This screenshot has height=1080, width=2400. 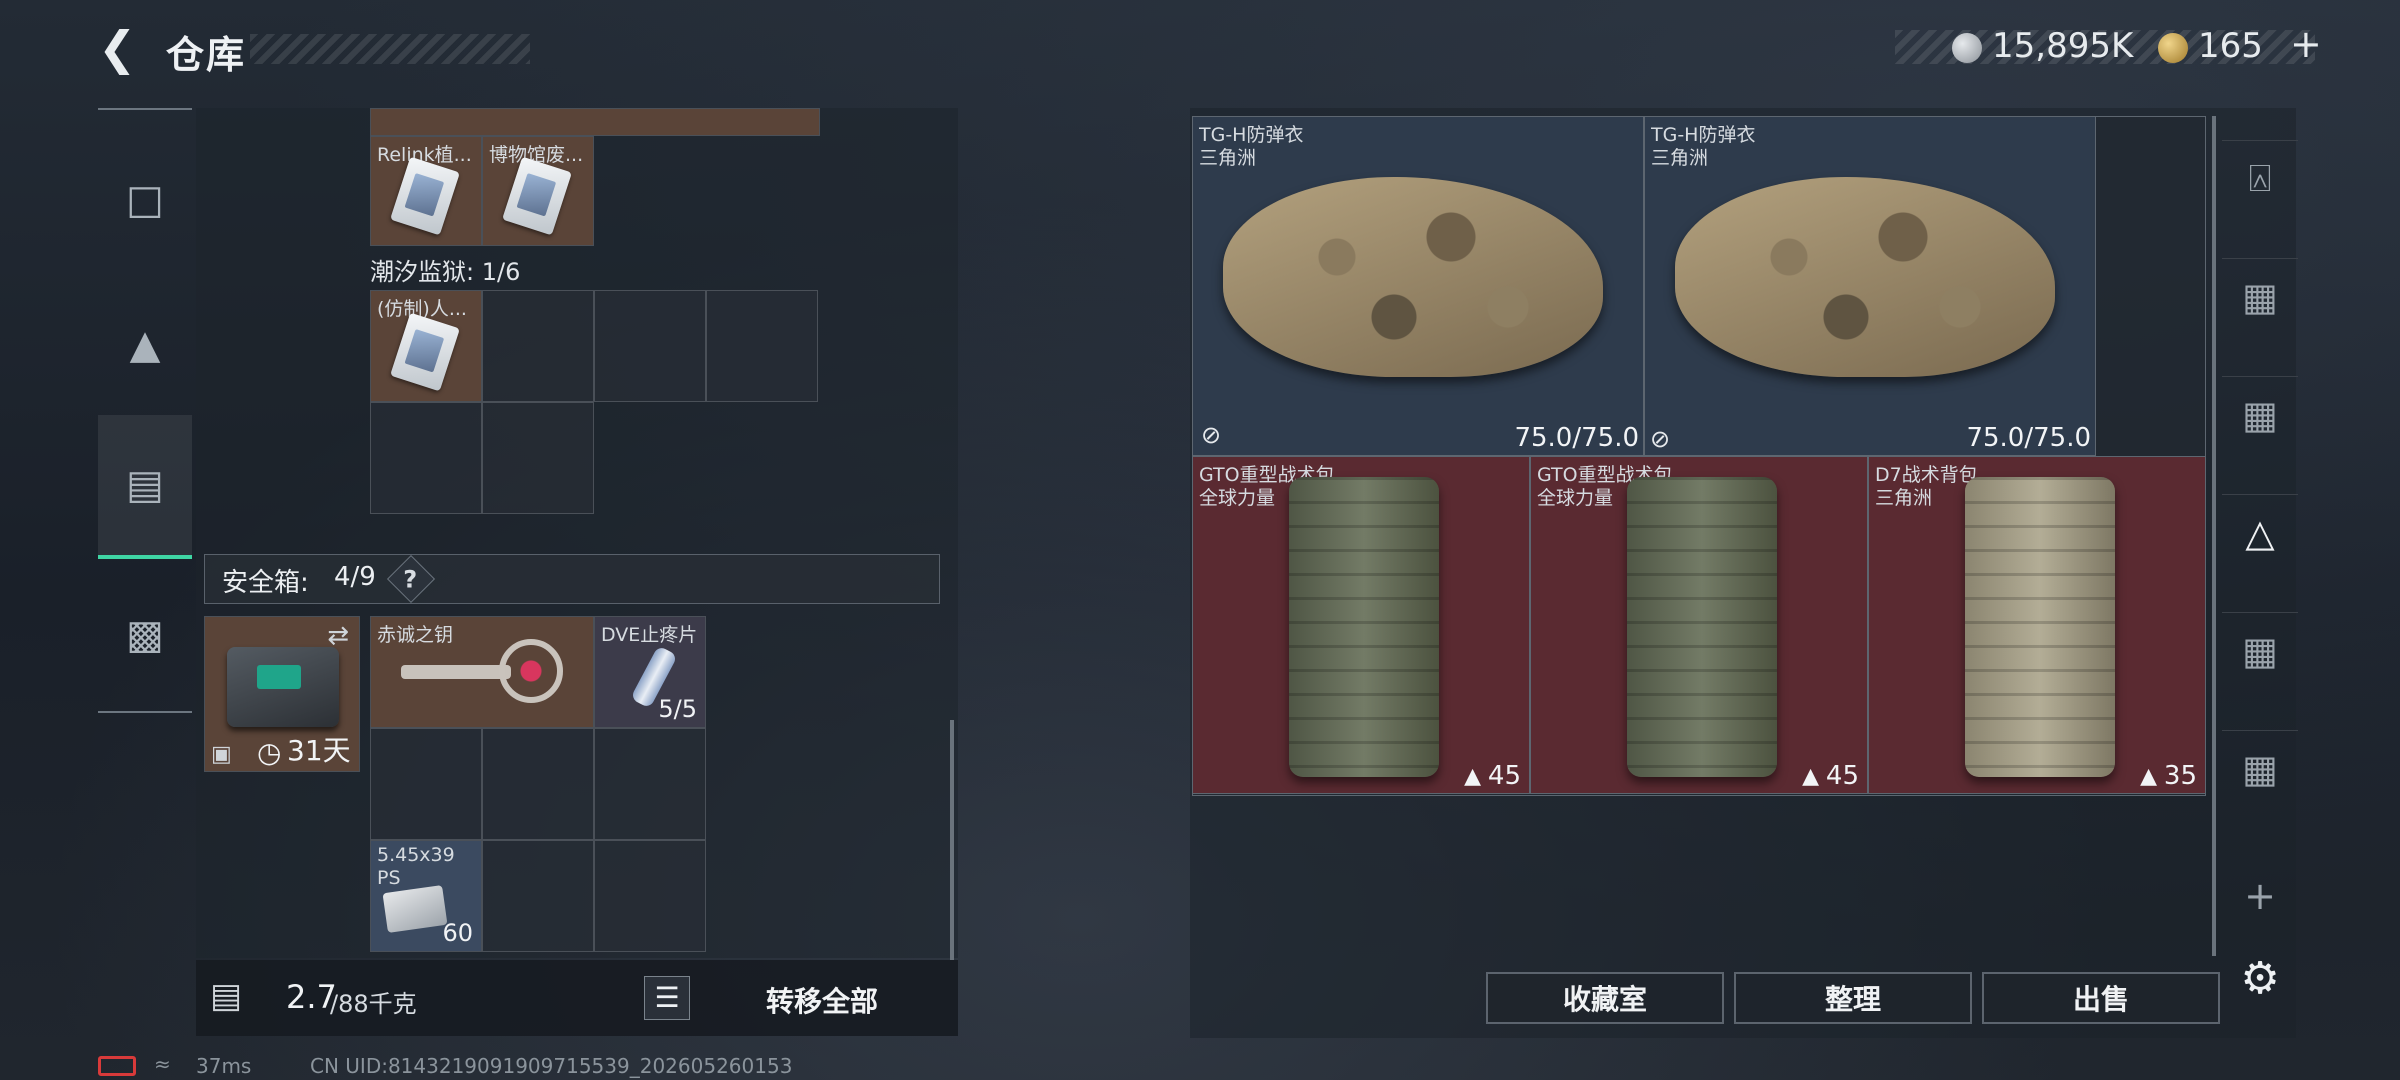 I want to click on weight-icon: ▤, so click(x=226, y=996).